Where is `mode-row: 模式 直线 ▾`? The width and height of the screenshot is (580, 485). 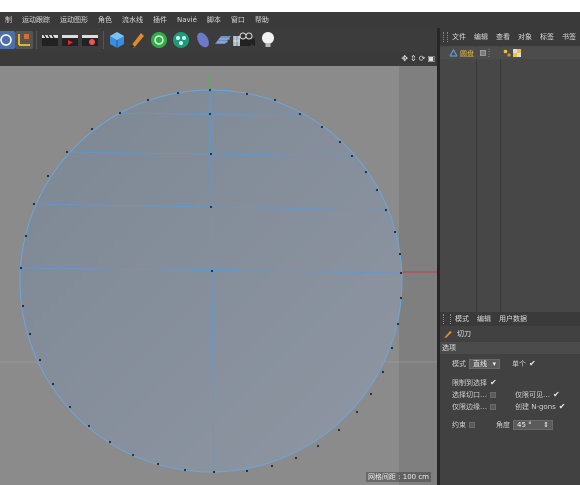 mode-row: 模式 直线 ▾ is located at coordinates (476, 364).